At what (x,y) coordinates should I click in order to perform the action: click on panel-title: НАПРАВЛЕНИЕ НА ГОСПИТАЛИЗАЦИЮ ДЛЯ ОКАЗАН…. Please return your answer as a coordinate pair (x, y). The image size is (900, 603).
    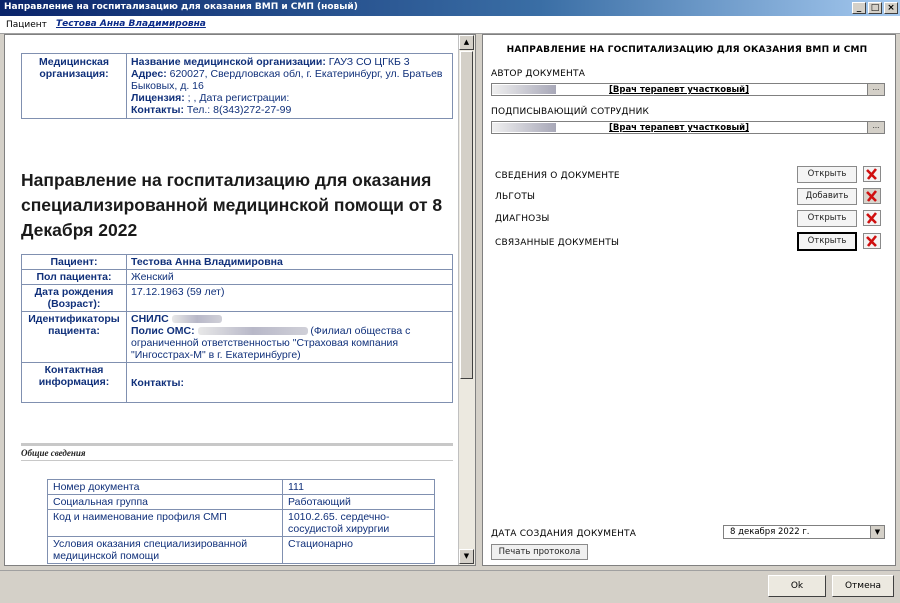
    Looking at the image, I should click on (687, 50).